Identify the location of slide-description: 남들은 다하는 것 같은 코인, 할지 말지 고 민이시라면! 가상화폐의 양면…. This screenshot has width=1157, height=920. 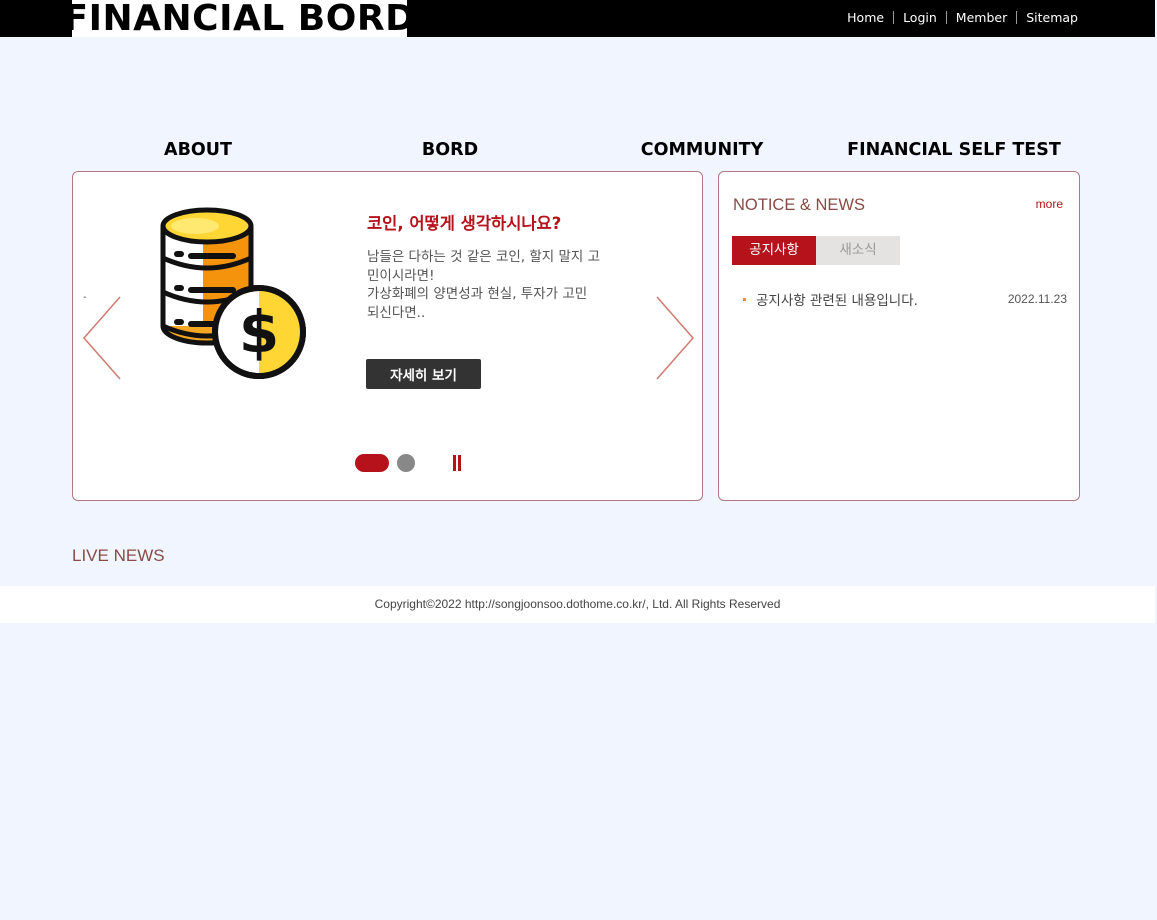
(502, 285).